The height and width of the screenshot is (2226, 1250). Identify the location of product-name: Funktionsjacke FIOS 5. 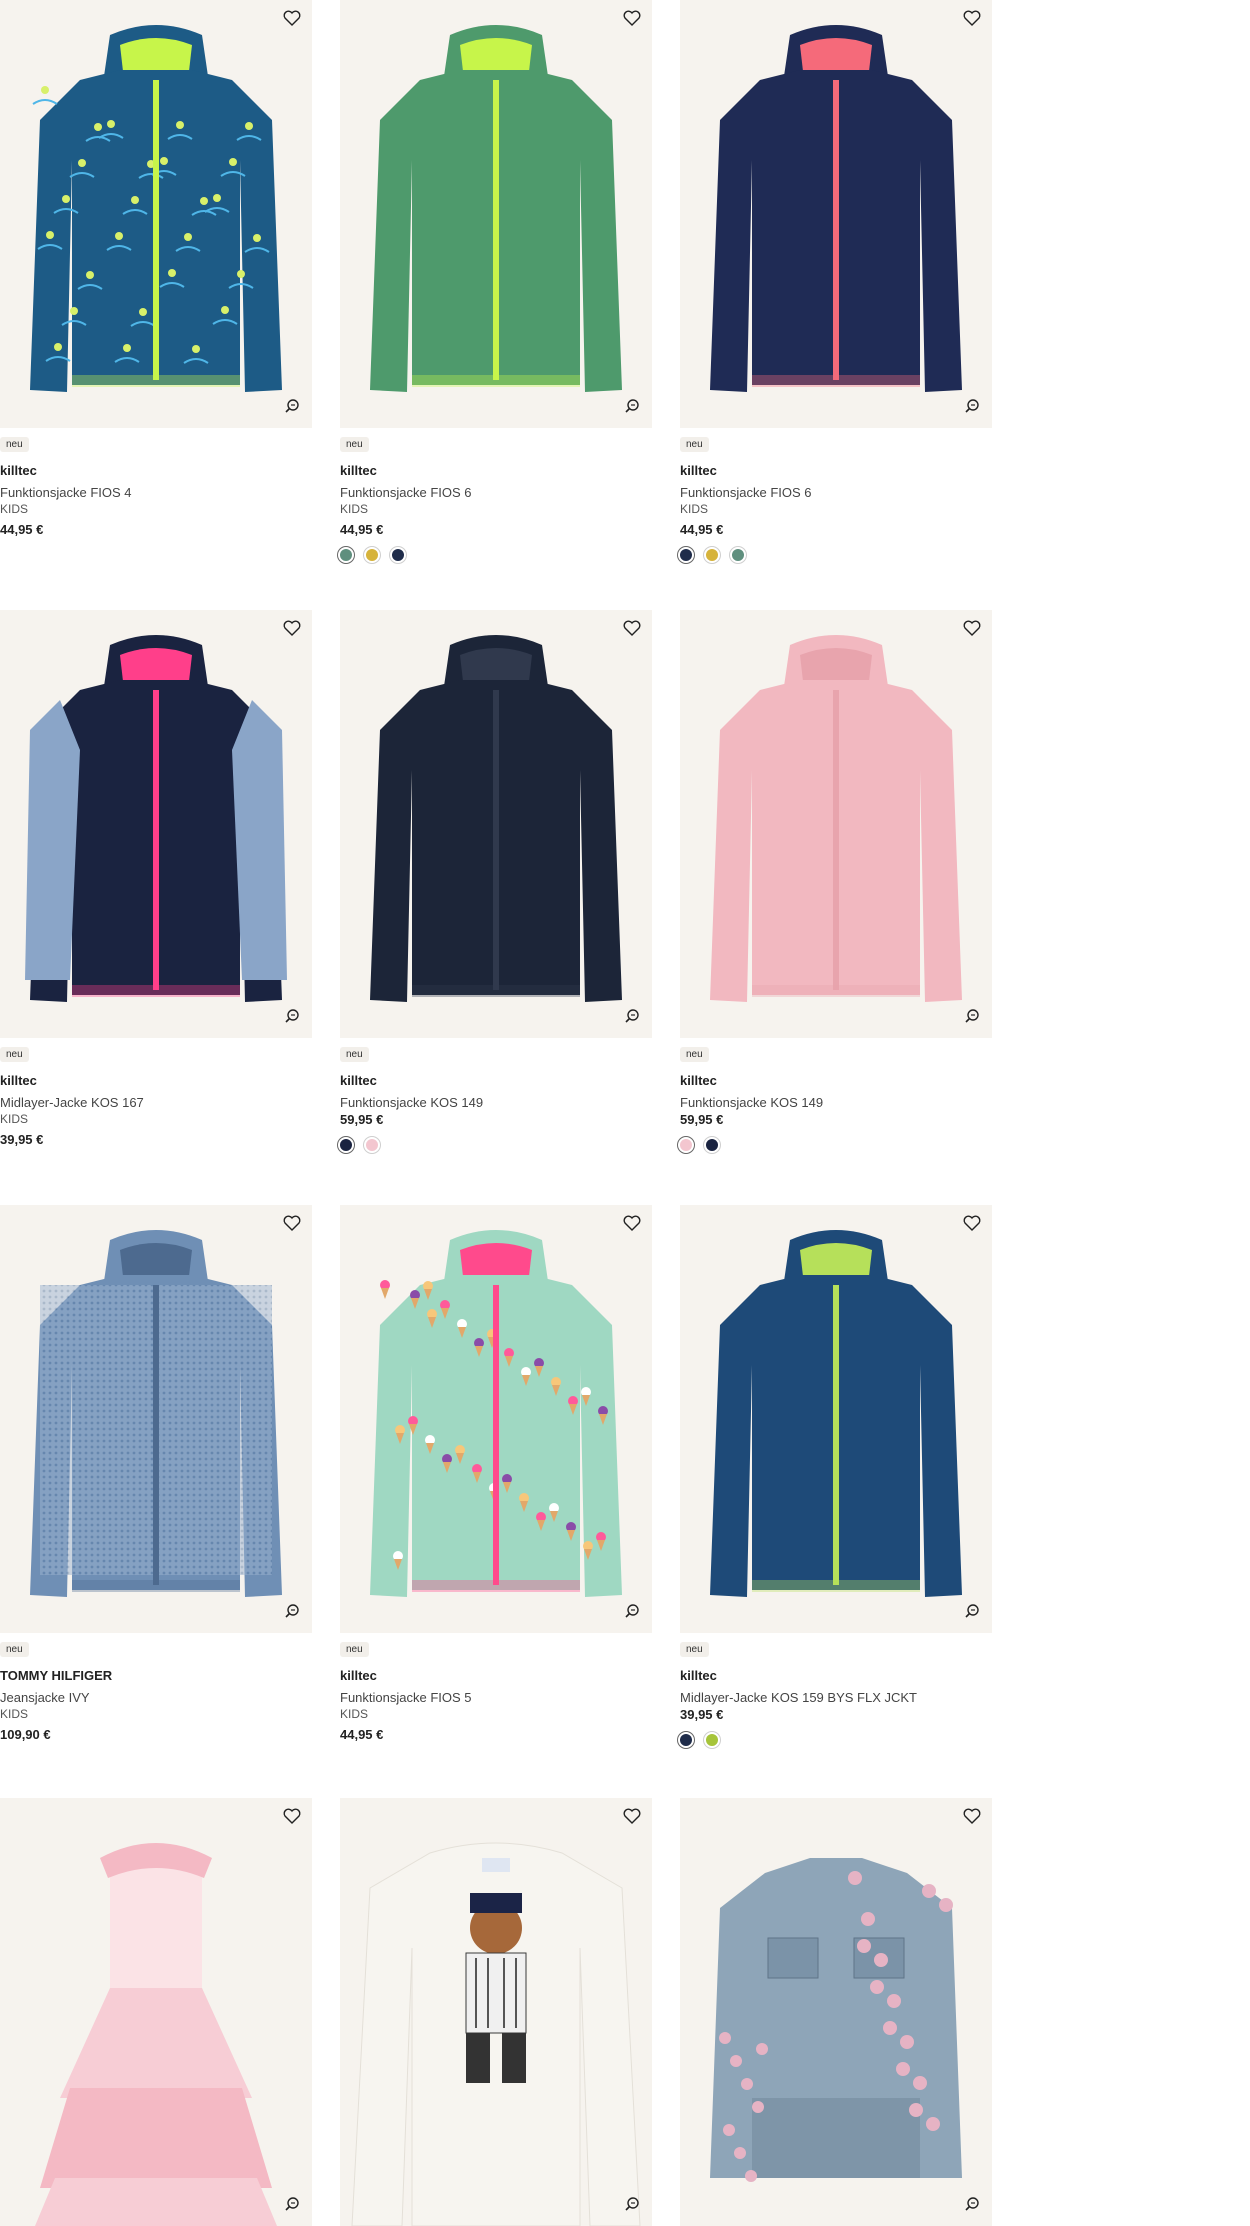
(406, 1697).